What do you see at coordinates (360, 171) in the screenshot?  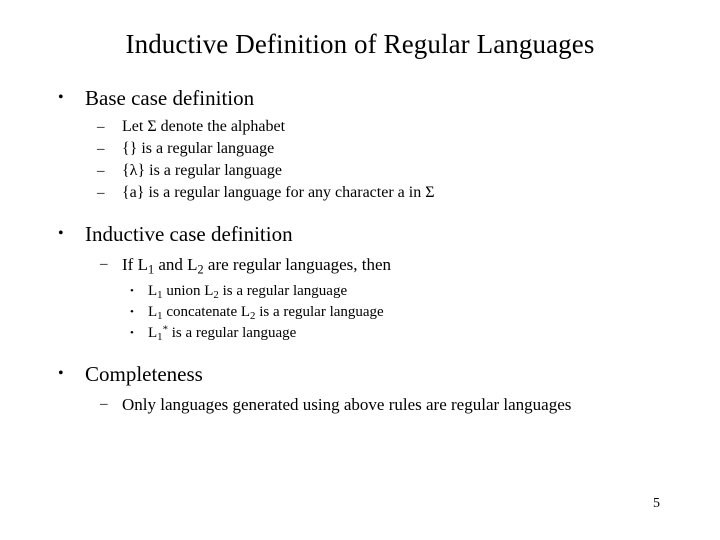 I see `sub-bullet-lambda: – {λ} is a regular language` at bounding box center [360, 171].